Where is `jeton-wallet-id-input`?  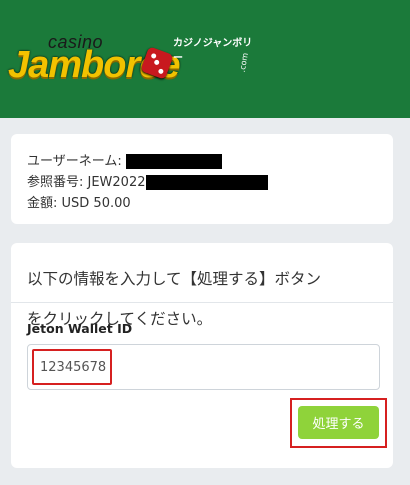
jeton-wallet-id-input is located at coordinates (203, 367).